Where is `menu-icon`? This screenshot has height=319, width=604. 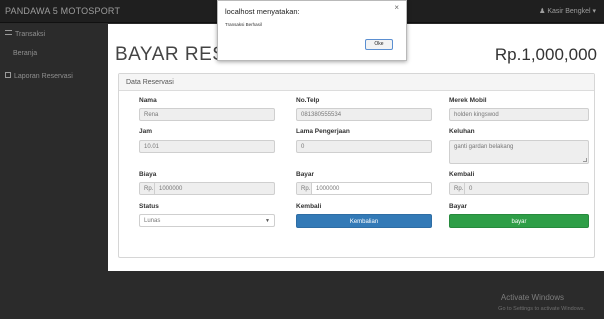
menu-icon is located at coordinates (8, 32).